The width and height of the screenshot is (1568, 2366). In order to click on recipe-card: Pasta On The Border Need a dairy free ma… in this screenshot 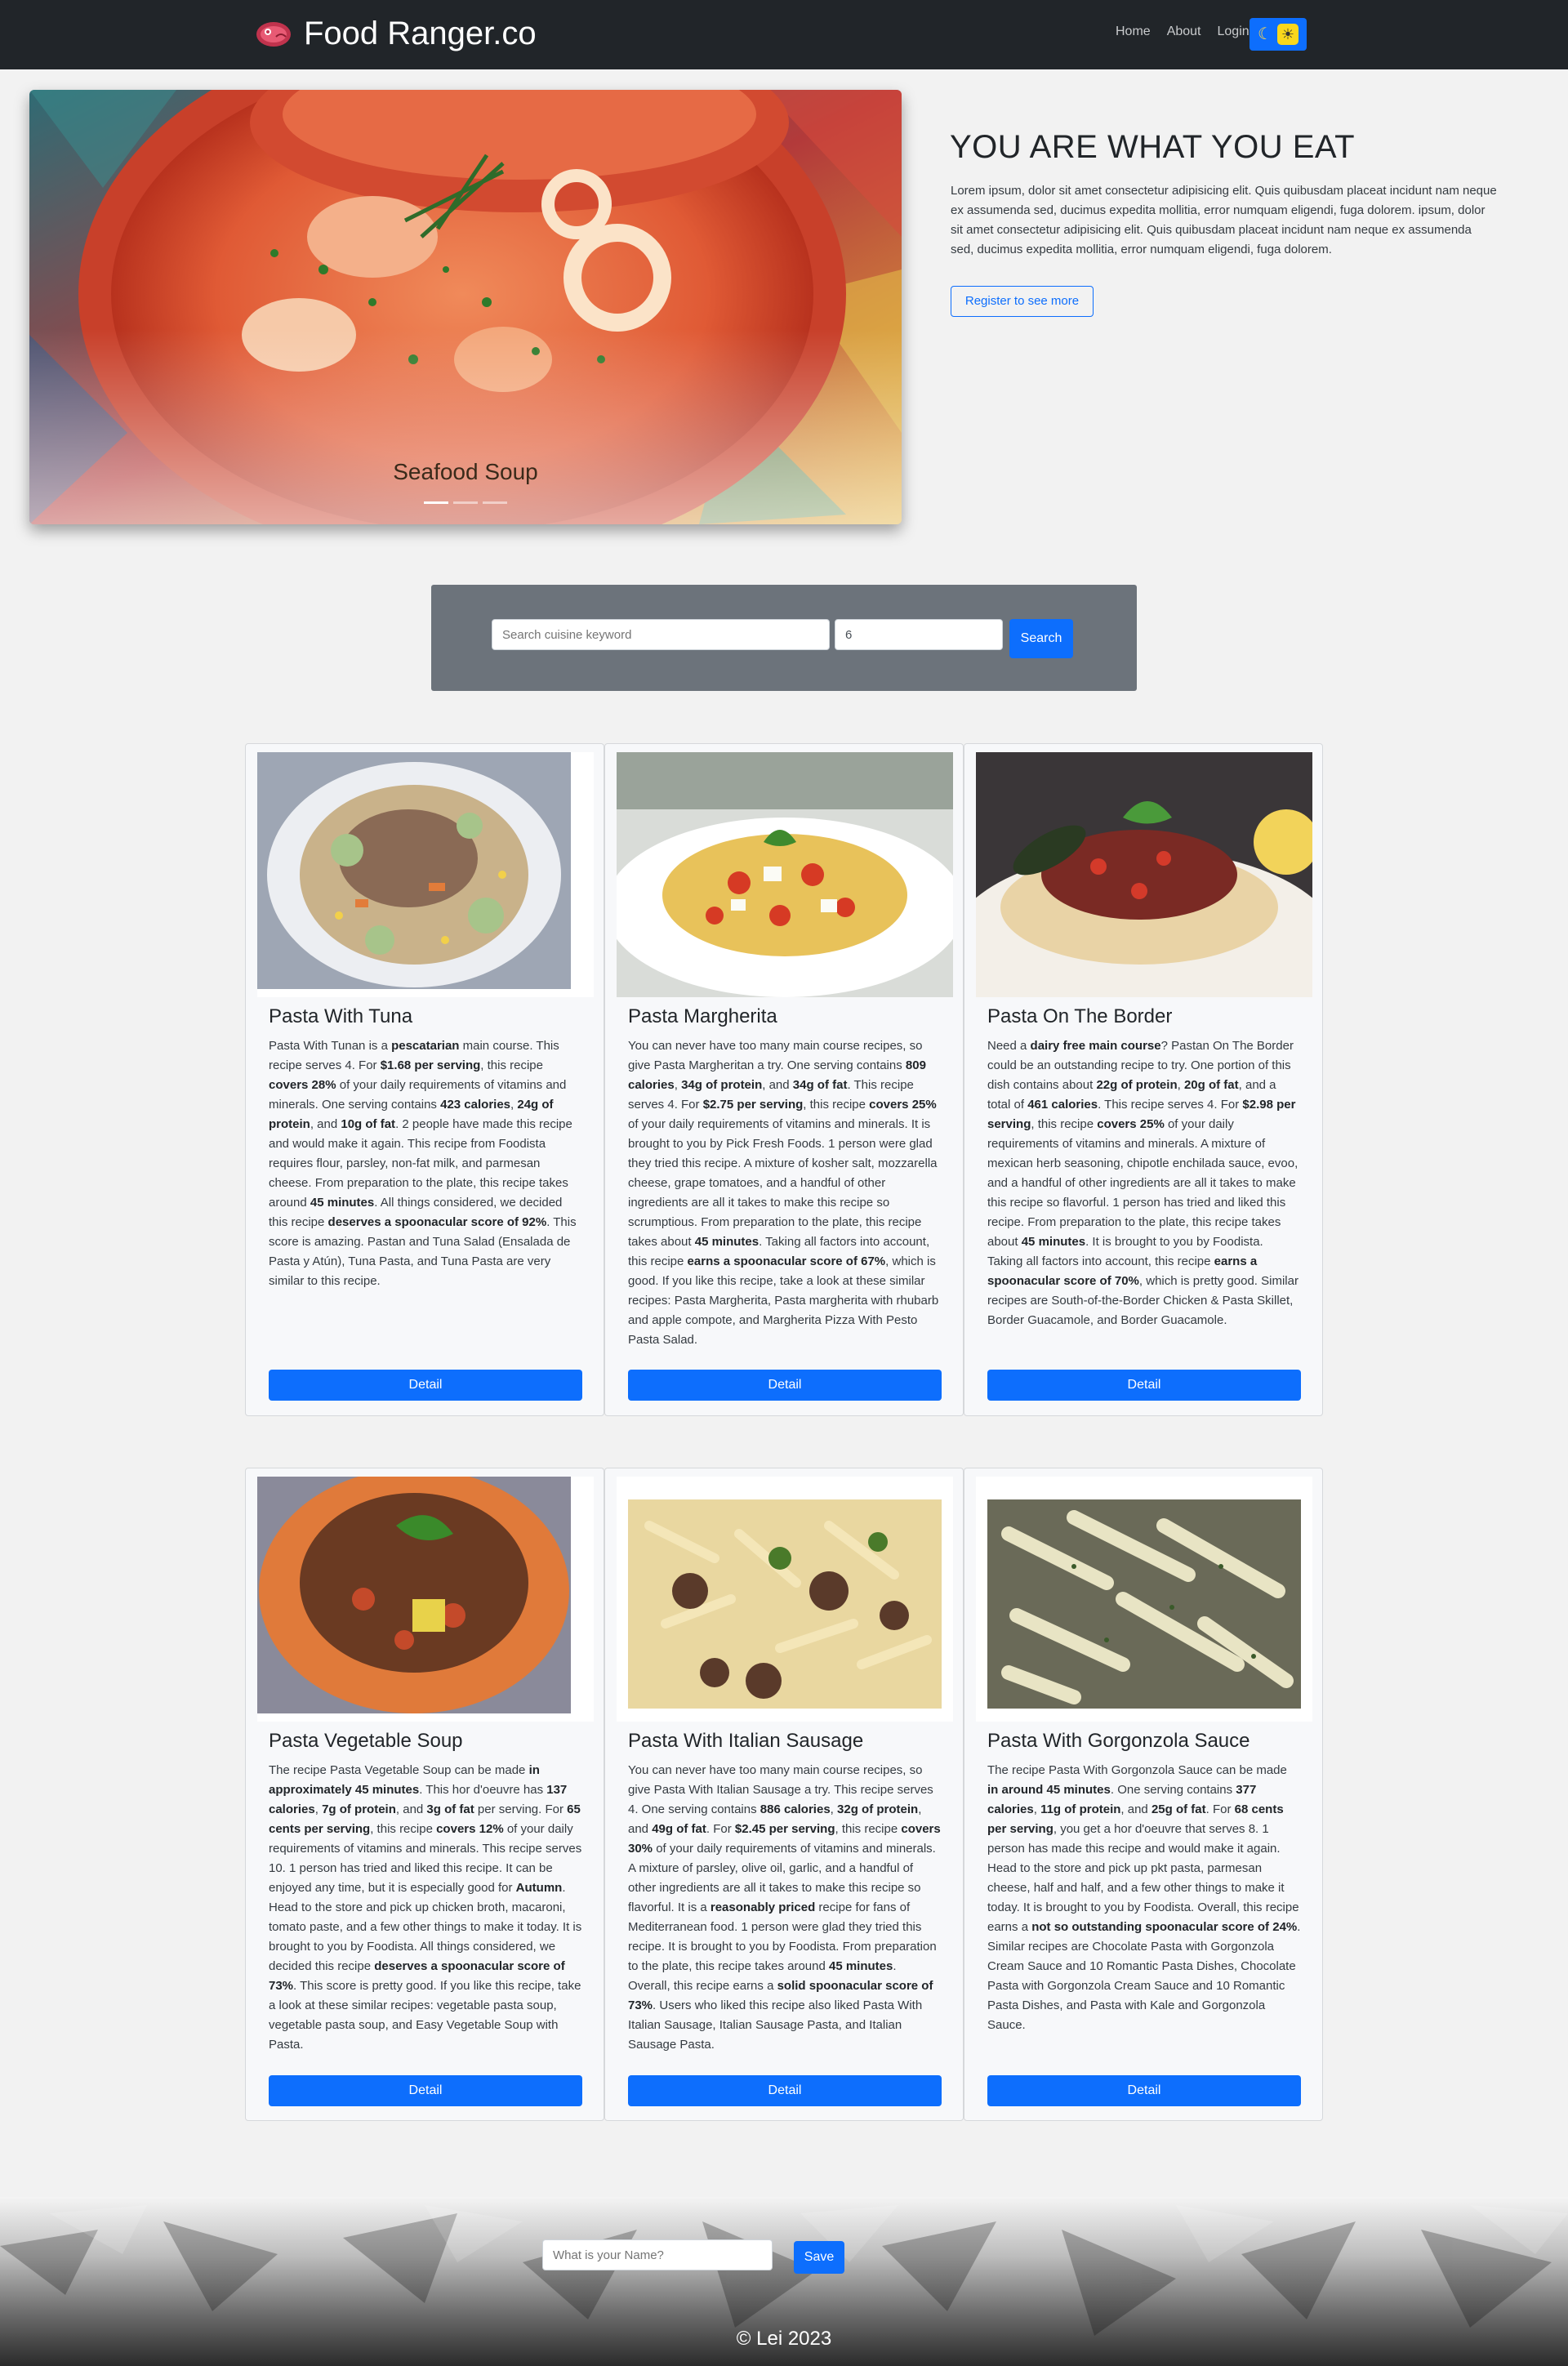, I will do `click(1143, 1079)`.